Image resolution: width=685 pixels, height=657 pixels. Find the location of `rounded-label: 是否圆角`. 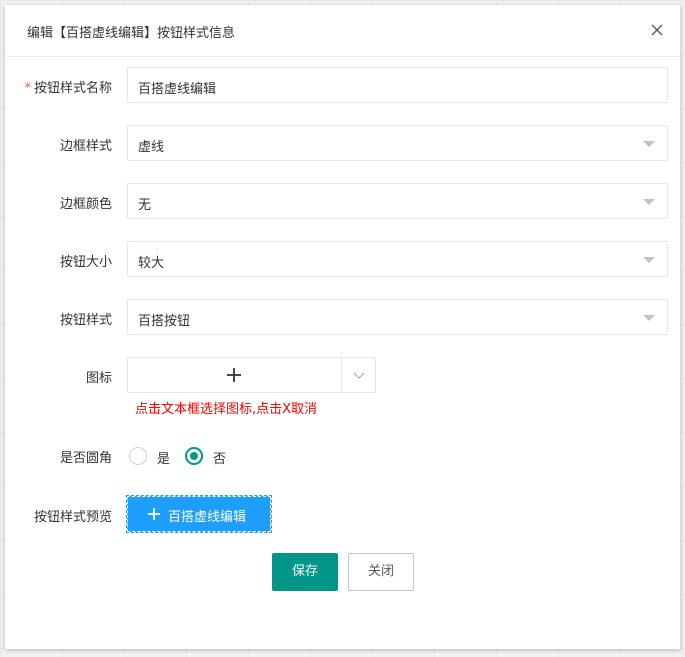

rounded-label: 是否圆角 is located at coordinates (85, 458).